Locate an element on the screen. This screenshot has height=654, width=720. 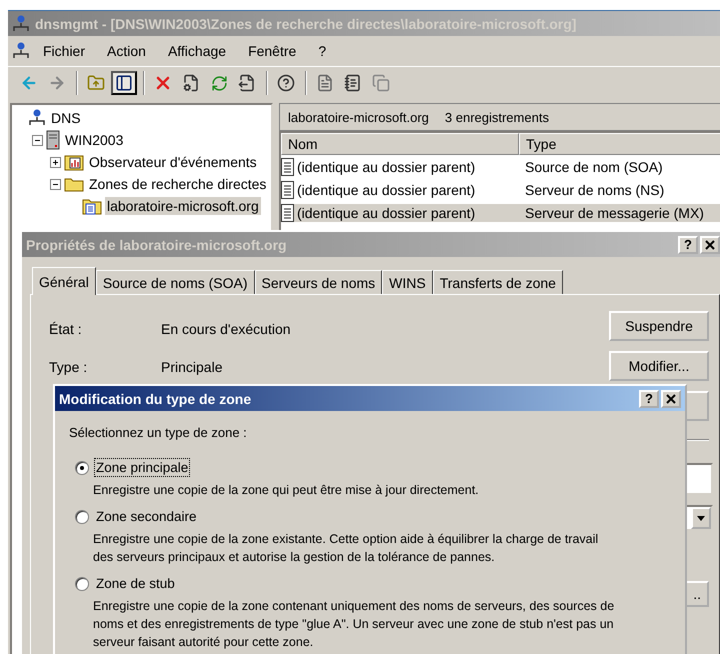
menu-item: Affichage is located at coordinates (197, 51).